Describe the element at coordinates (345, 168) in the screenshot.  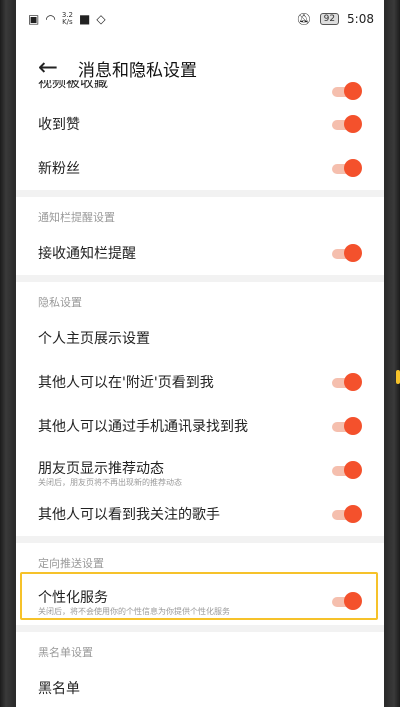
I see `new-fans-toggle` at that location.